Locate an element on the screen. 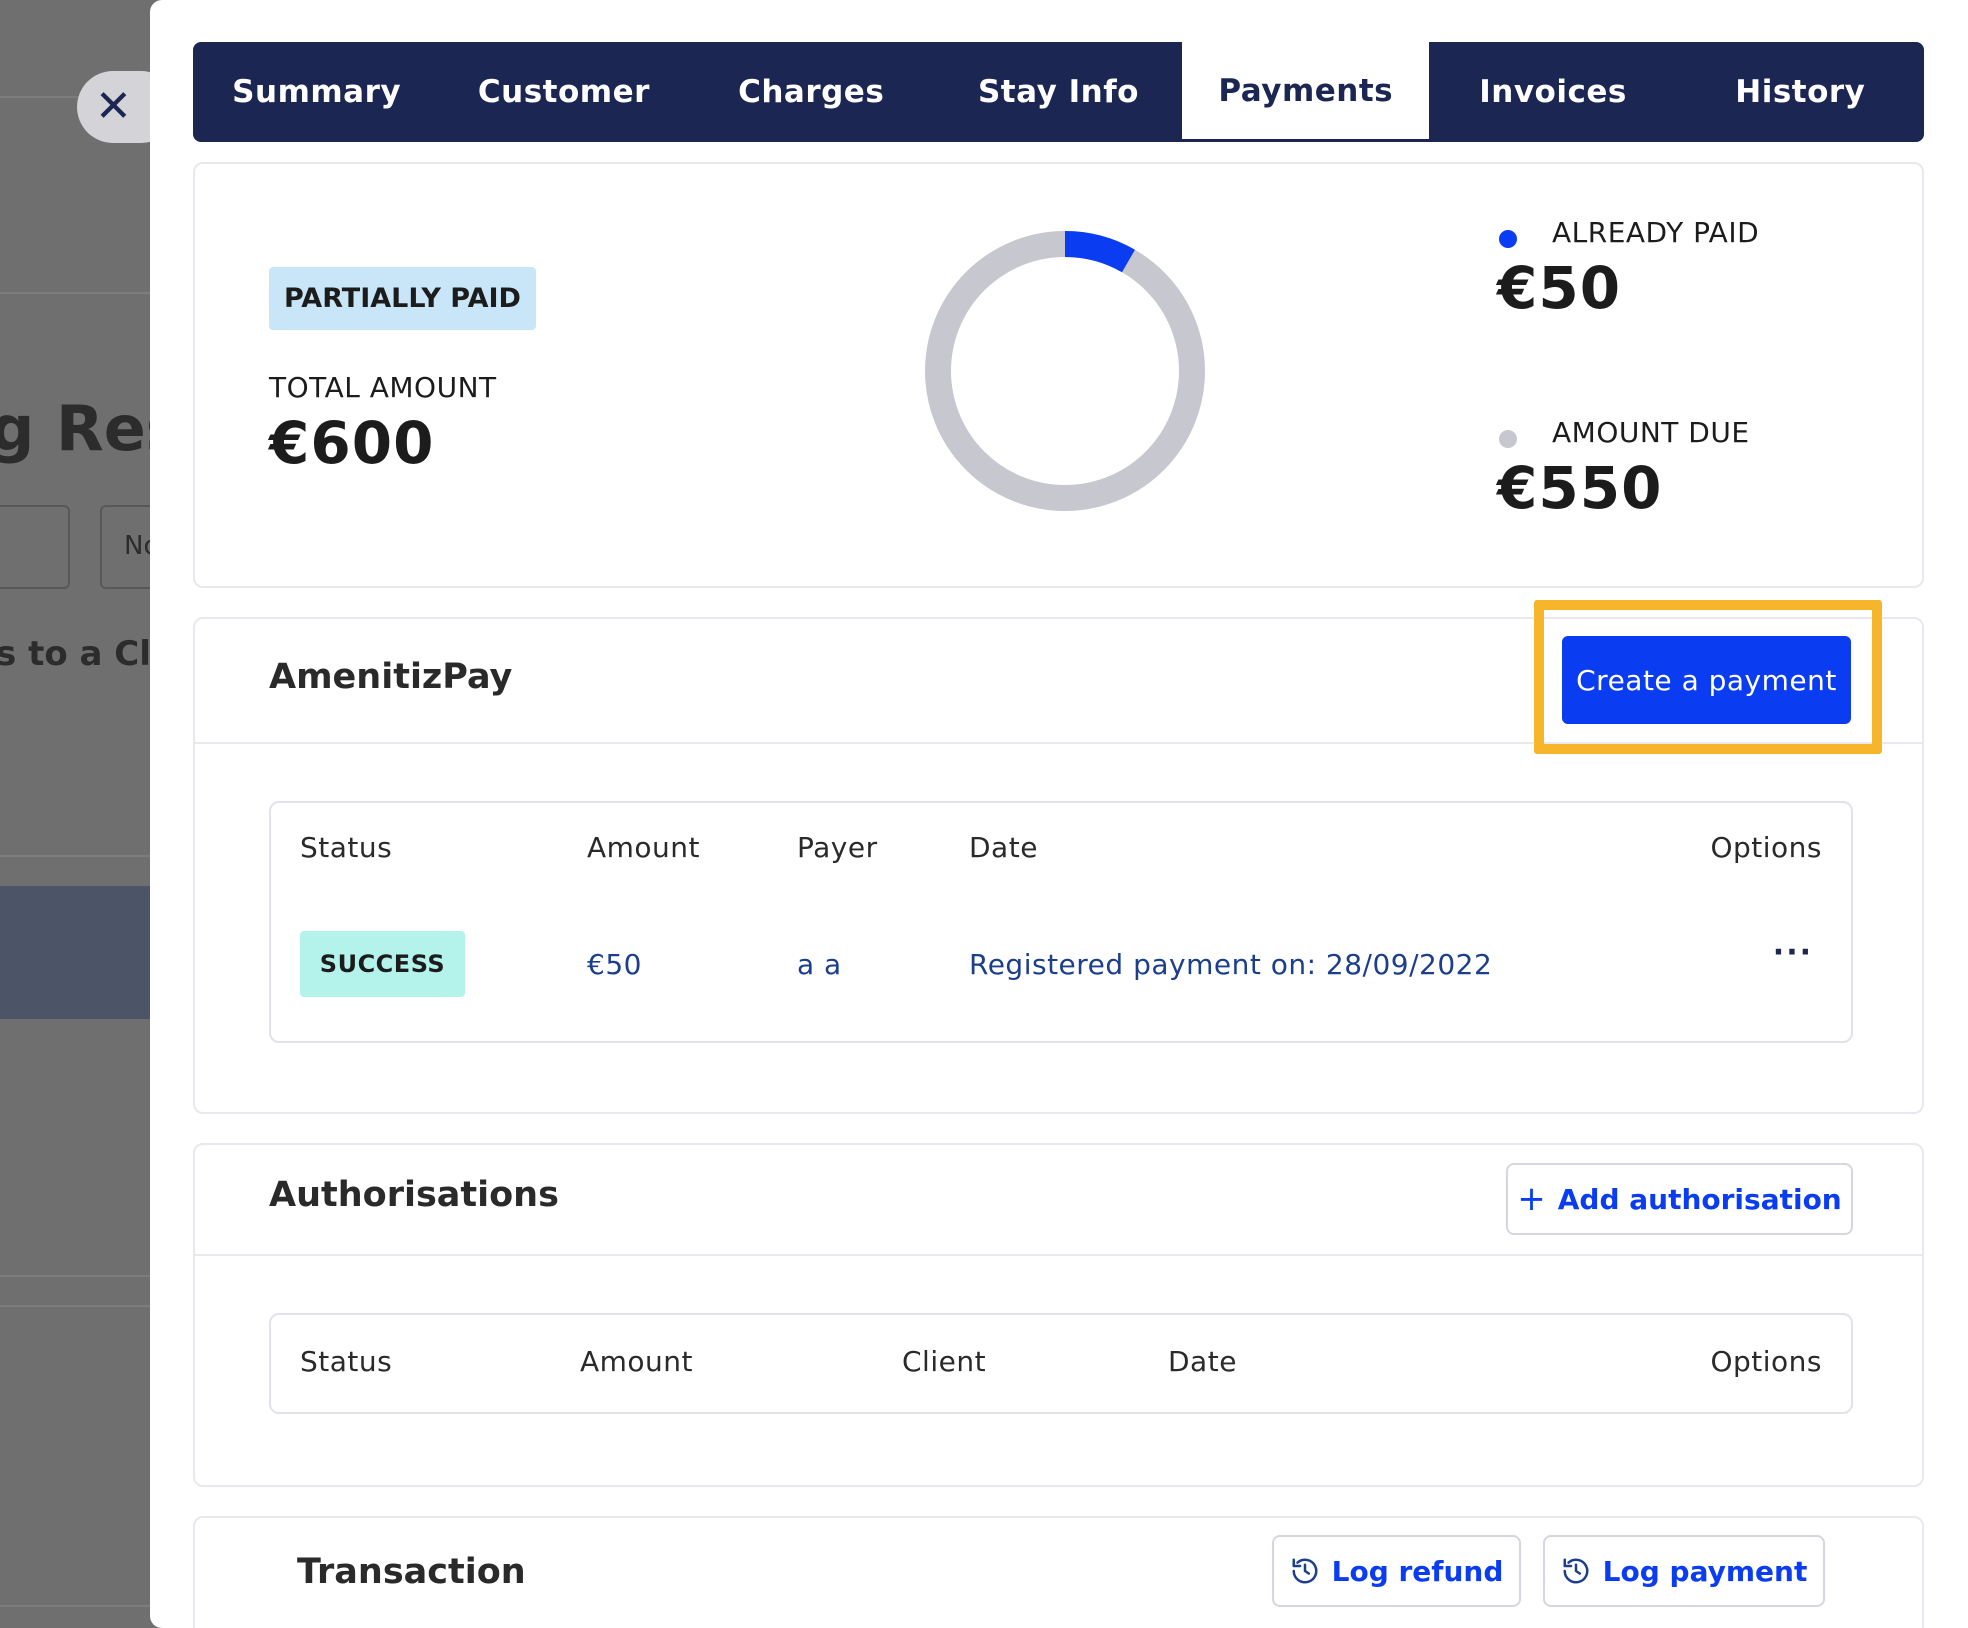 This screenshot has height=1628, width=1968. background-page-title: g Rese is located at coordinates (80, 428).